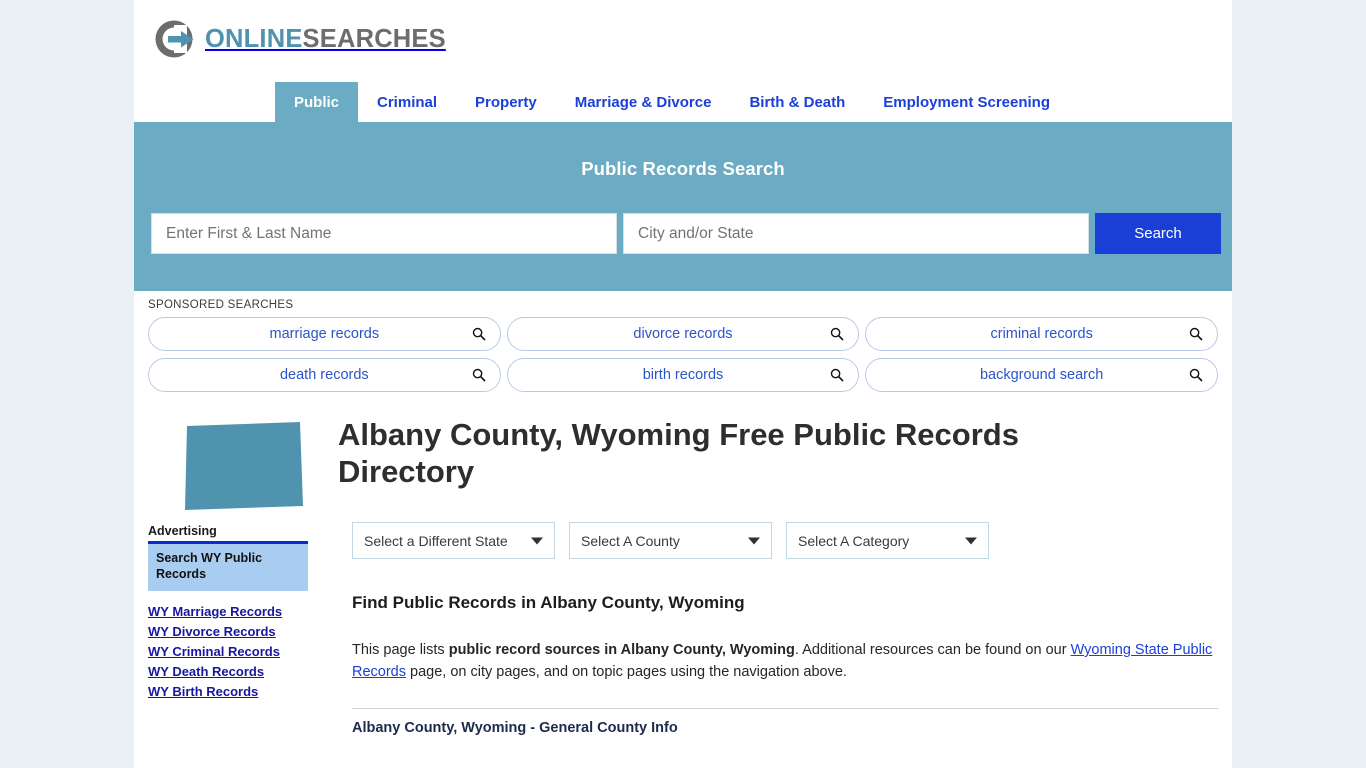 The height and width of the screenshot is (768, 1366). Describe the element at coordinates (254, 38) in the screenshot. I see `logo-text-online: ONLINE` at that location.